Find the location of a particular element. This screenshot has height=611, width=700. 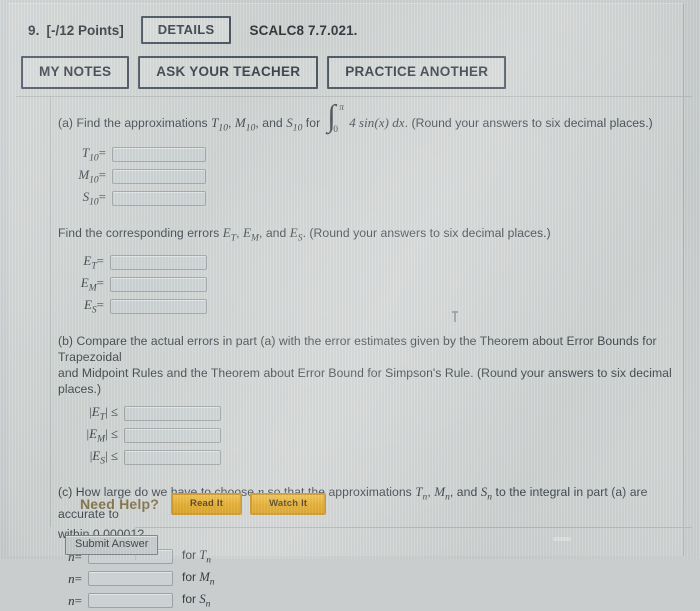

answer-row-abs-es: |ES| ≤ is located at coordinates (375, 457).